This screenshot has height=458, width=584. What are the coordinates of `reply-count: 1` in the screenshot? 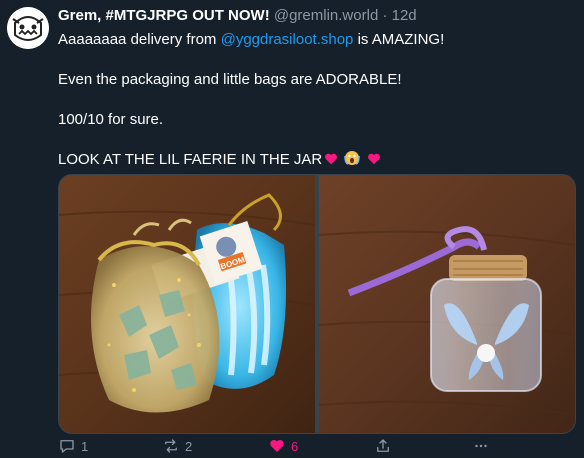 It's located at (85, 446).